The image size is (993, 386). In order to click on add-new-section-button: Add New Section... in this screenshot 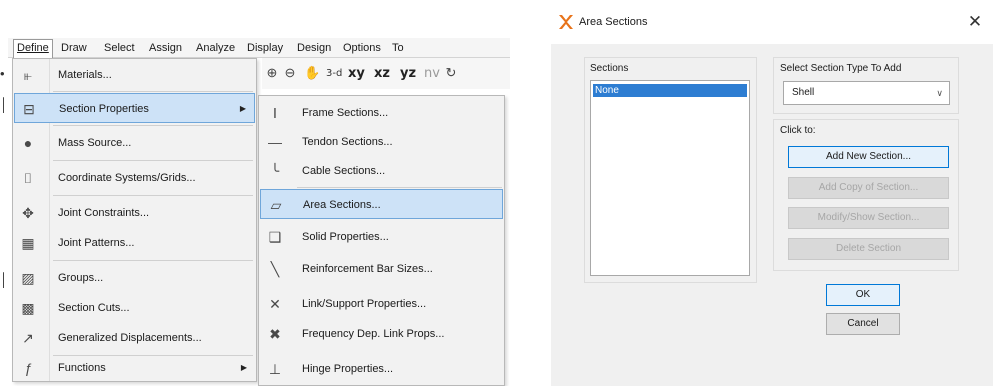, I will do `click(868, 157)`.